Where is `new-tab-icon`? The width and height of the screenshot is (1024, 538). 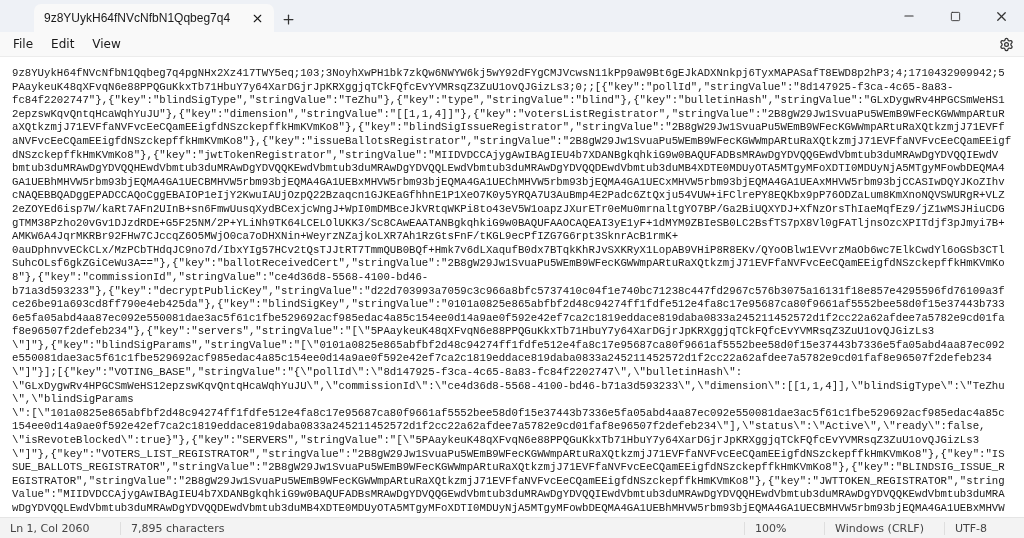 new-tab-icon is located at coordinates (288, 19).